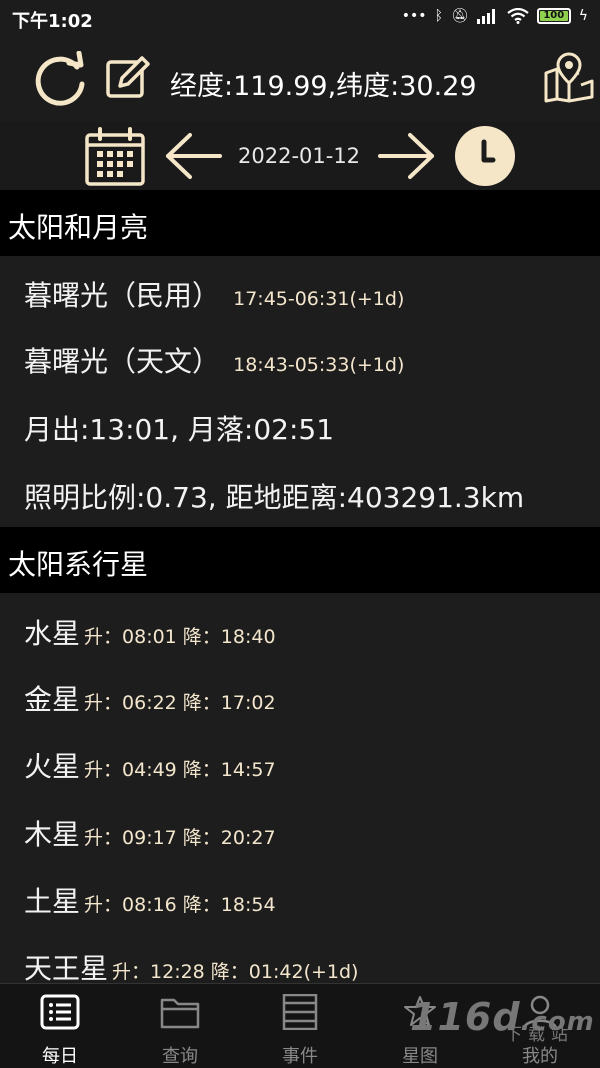 This screenshot has width=600, height=1068. I want to click on date-navigation-bar: 2022-01-12, so click(300, 156).